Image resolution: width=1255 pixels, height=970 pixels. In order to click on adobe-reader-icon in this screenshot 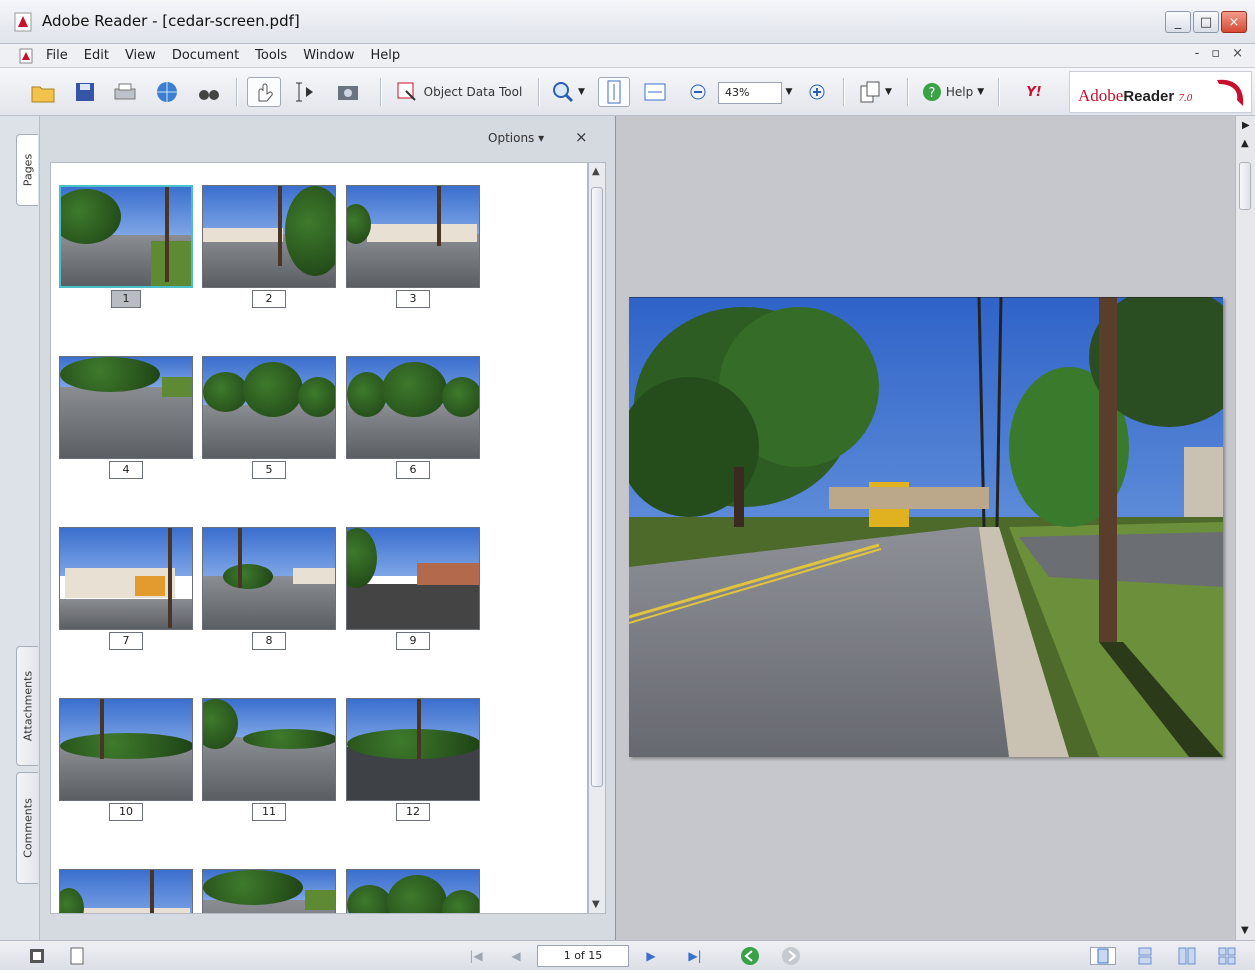, I will do `click(23, 22)`.